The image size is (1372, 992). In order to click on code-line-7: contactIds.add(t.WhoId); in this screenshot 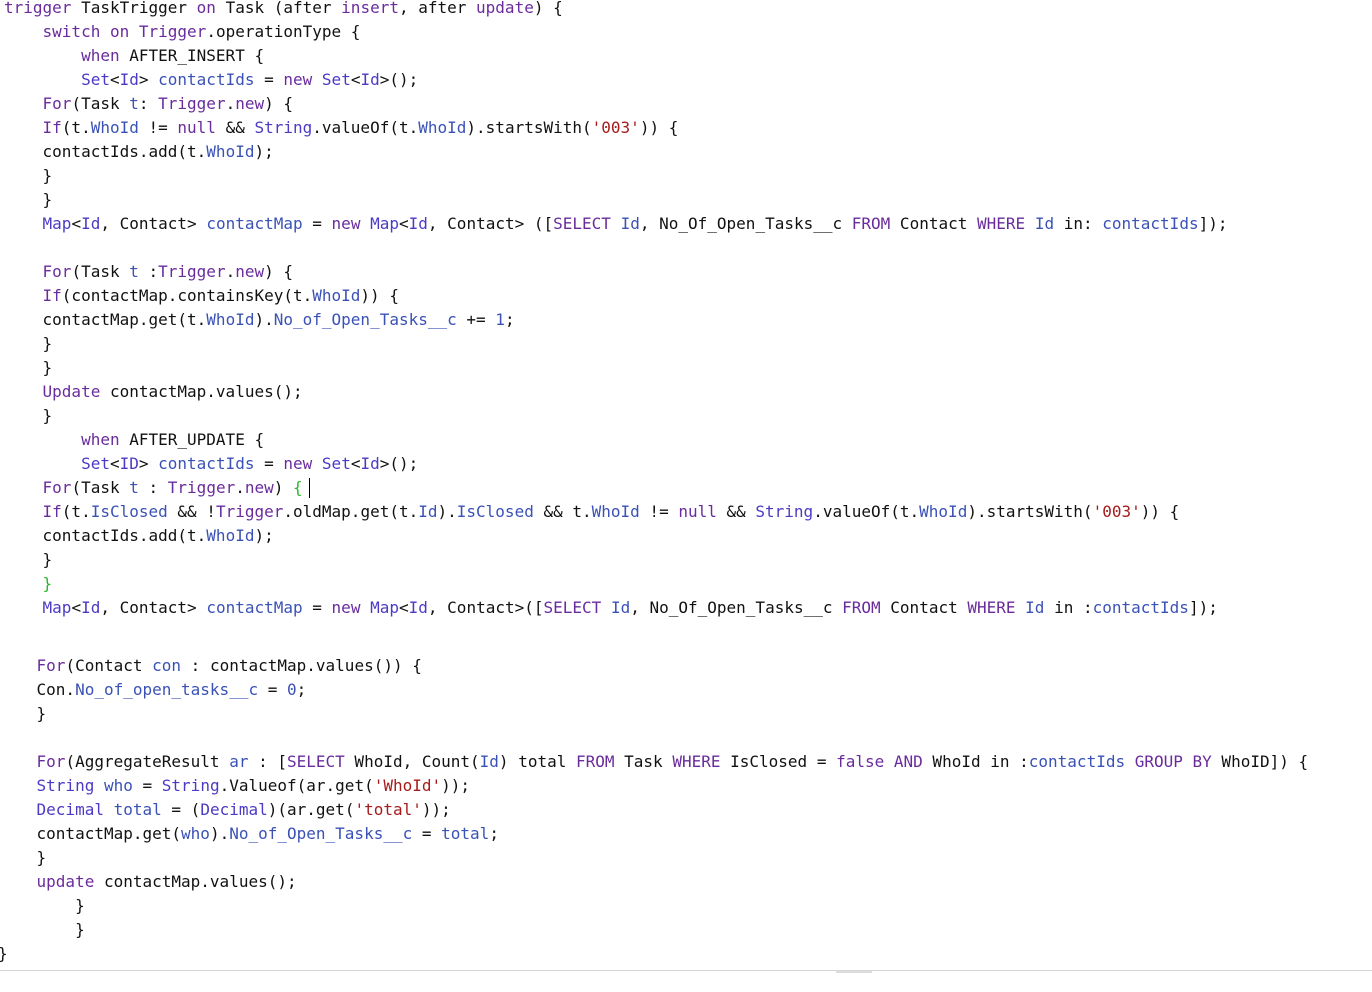, I will do `click(139, 152)`.